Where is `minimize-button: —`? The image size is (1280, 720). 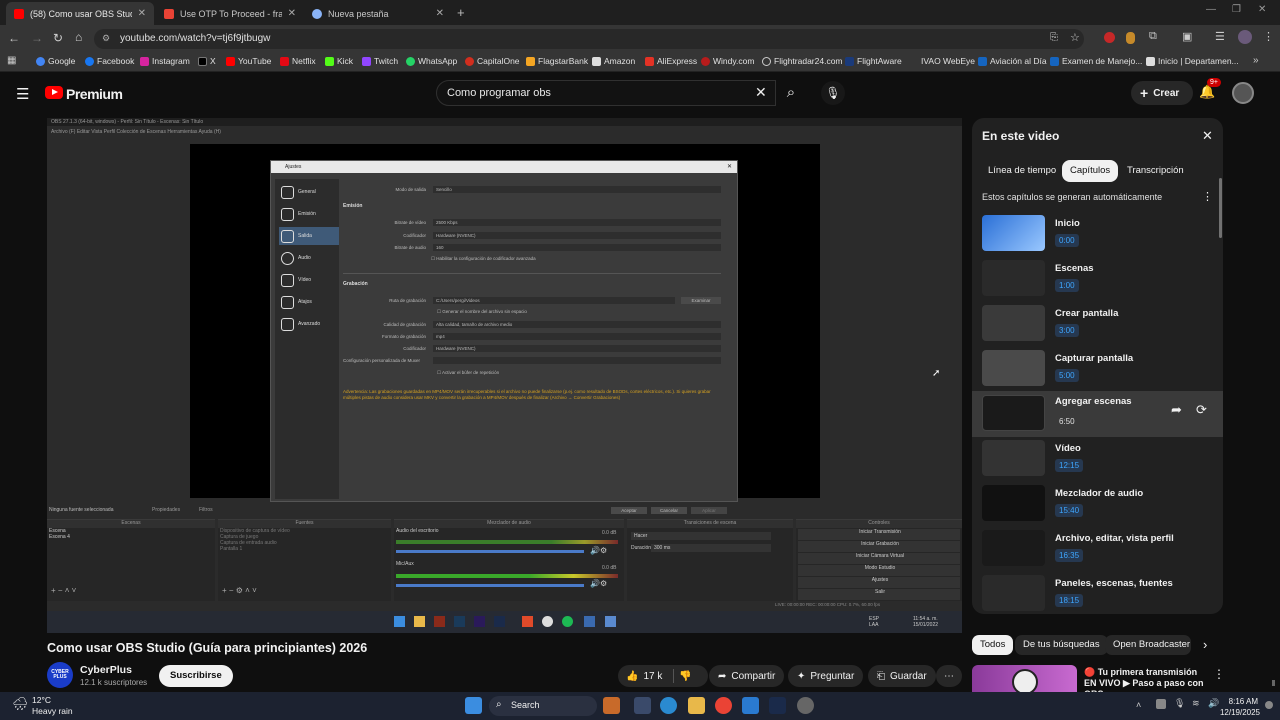 minimize-button: — is located at coordinates (1211, 9).